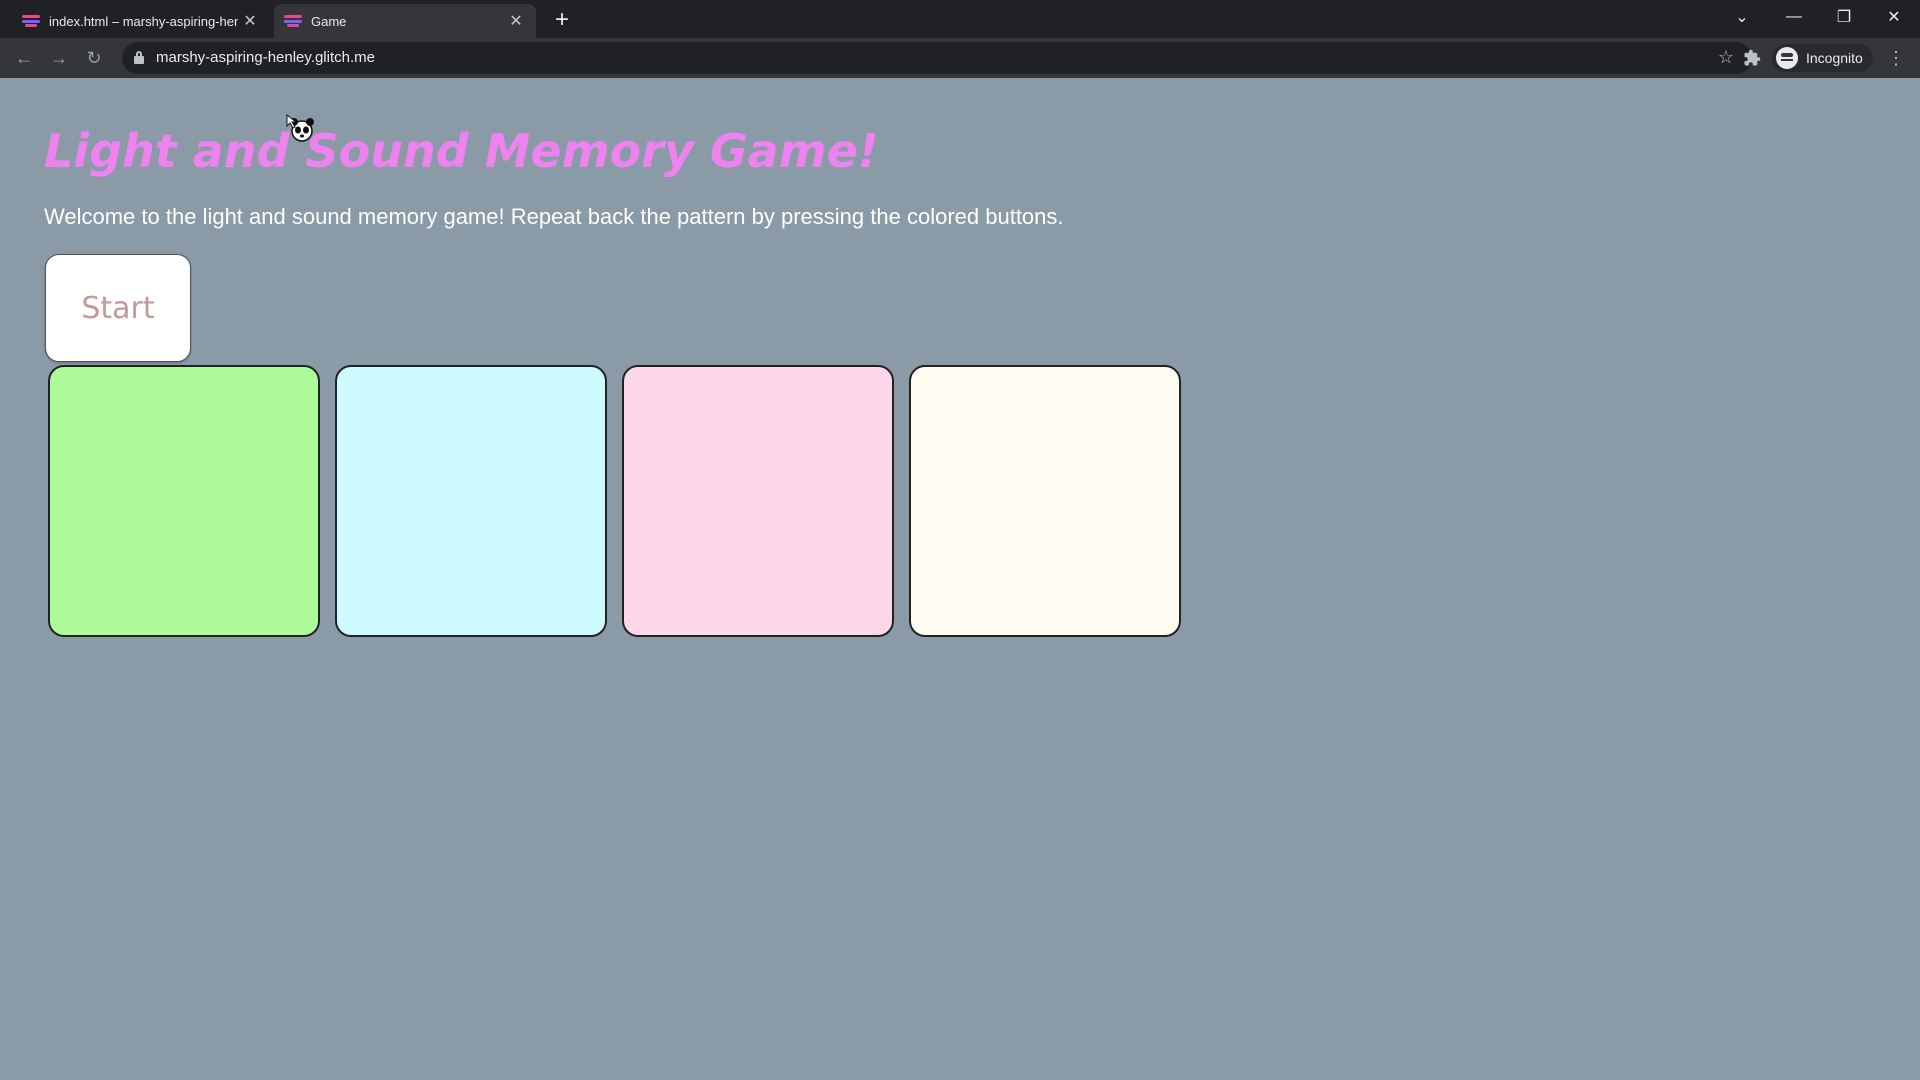 This screenshot has width=1920, height=1080. What do you see at coordinates (471, 501) in the screenshot?
I see `game-button-cyan` at bounding box center [471, 501].